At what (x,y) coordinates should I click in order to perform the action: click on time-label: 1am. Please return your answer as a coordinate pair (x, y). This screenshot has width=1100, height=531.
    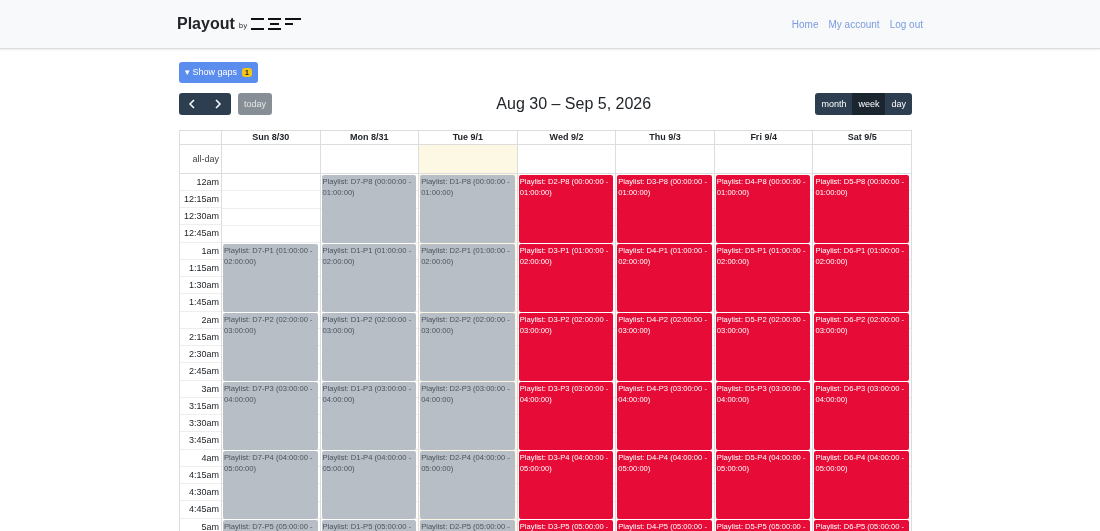
    Looking at the image, I should click on (200, 251).